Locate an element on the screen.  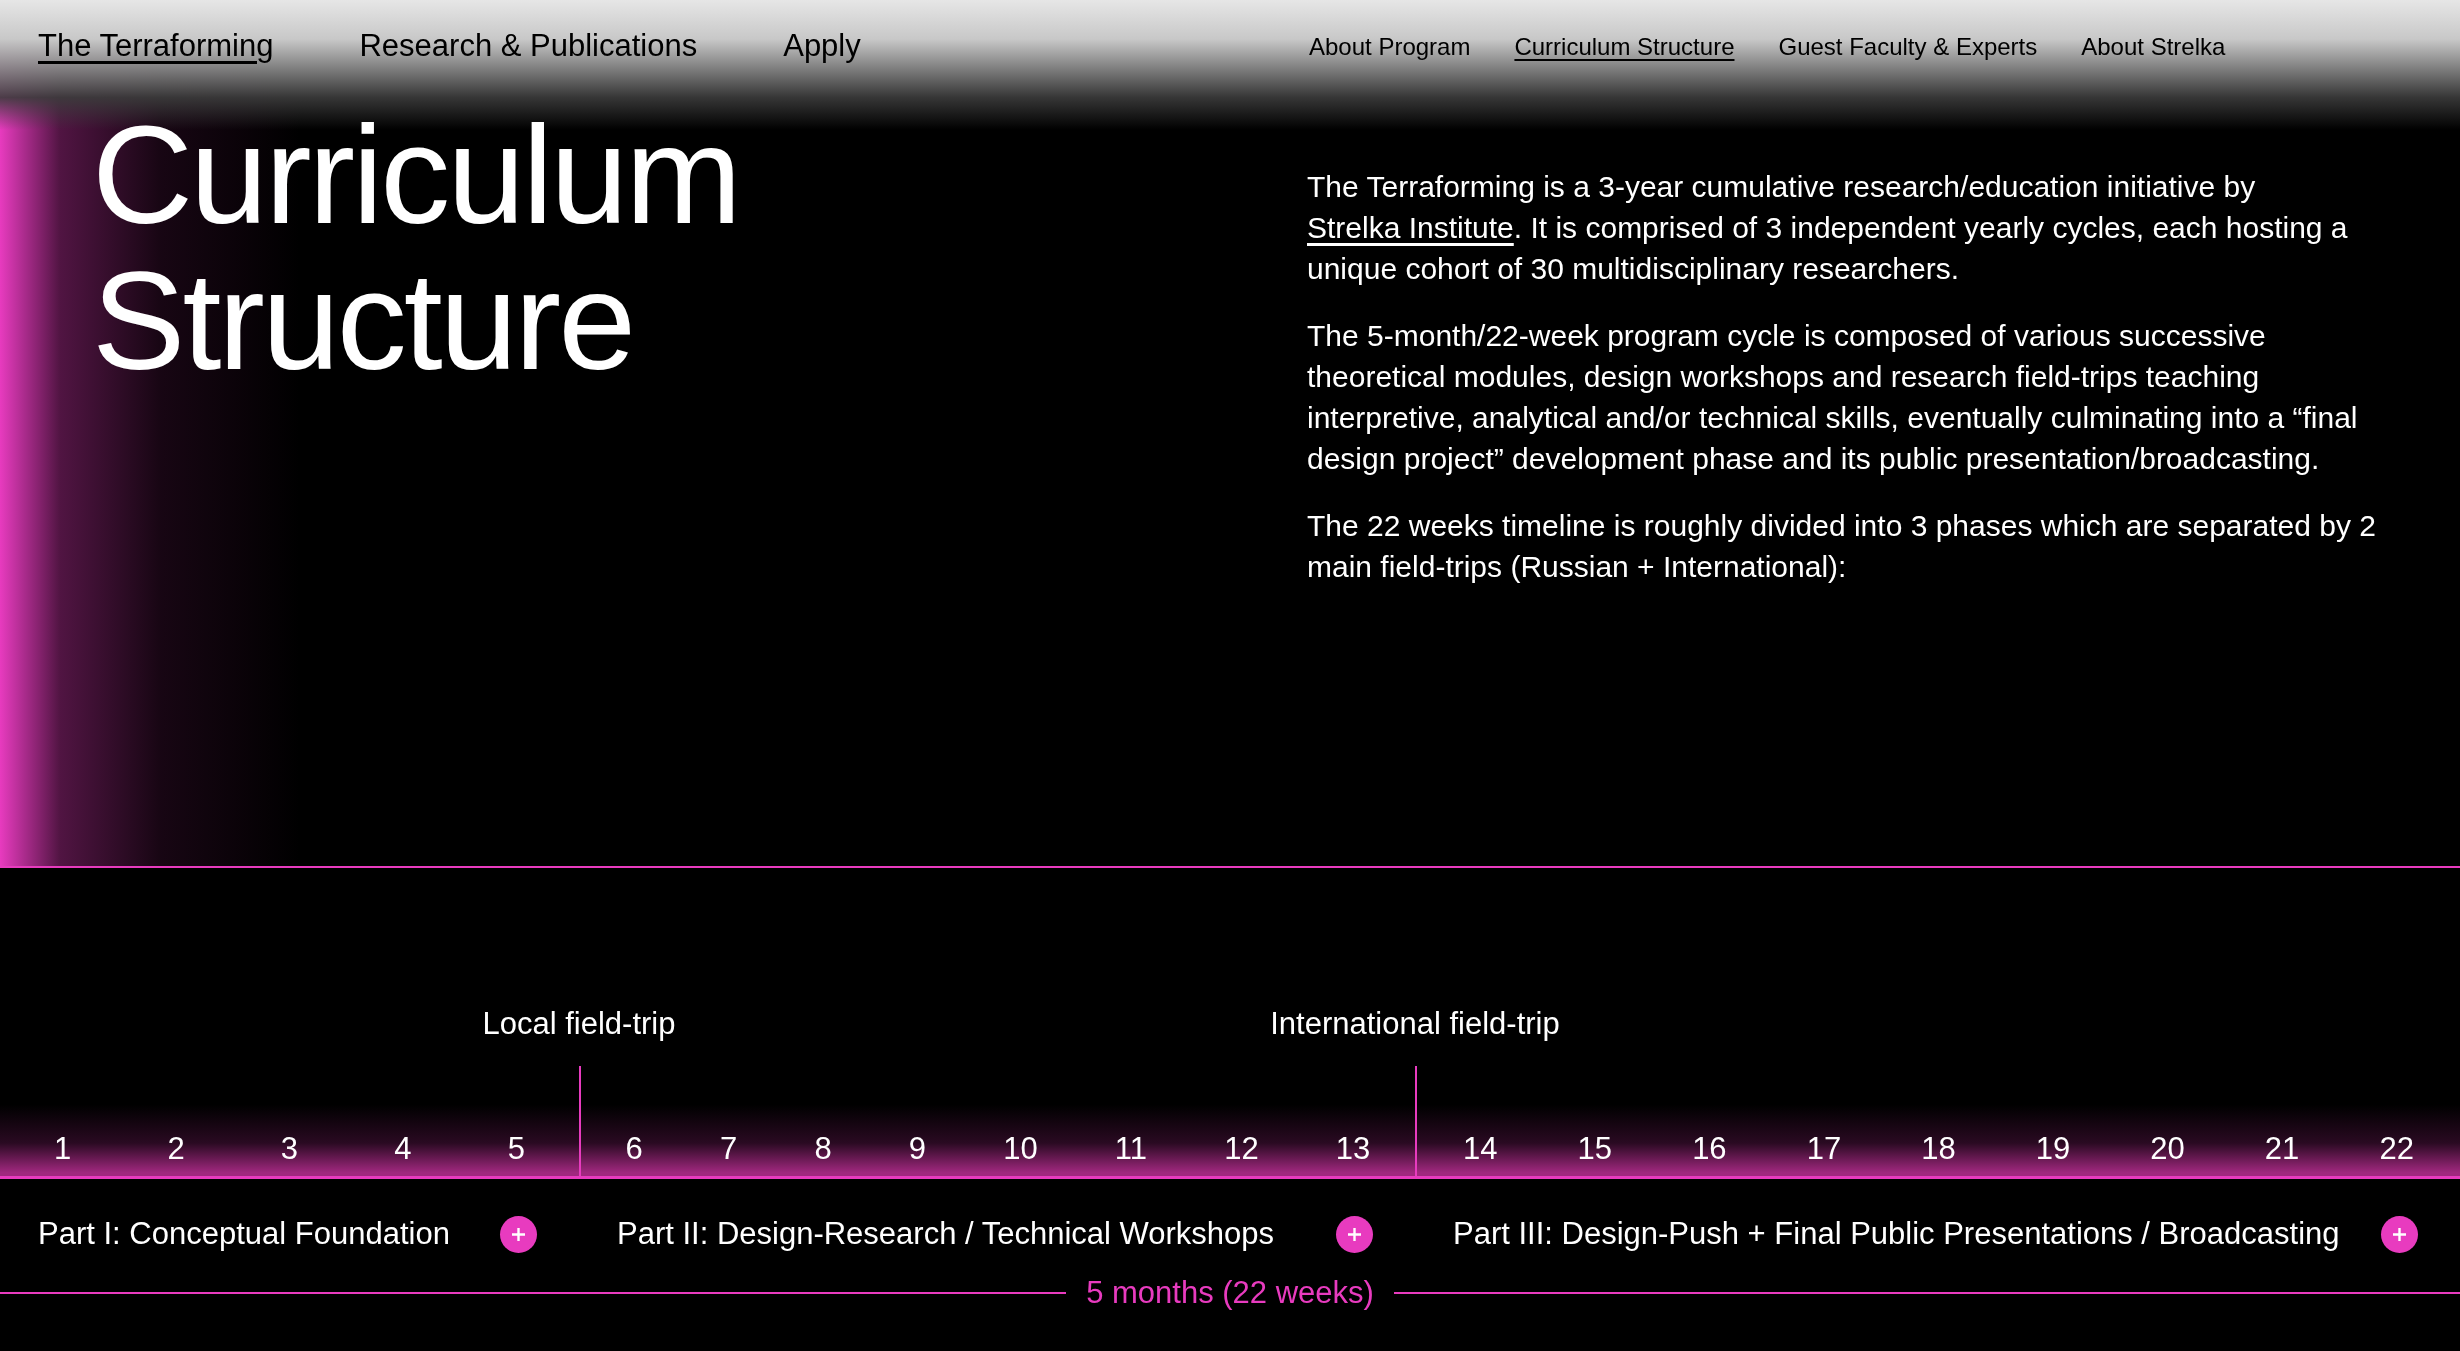
nav-link: About Program is located at coordinates (1390, 47).